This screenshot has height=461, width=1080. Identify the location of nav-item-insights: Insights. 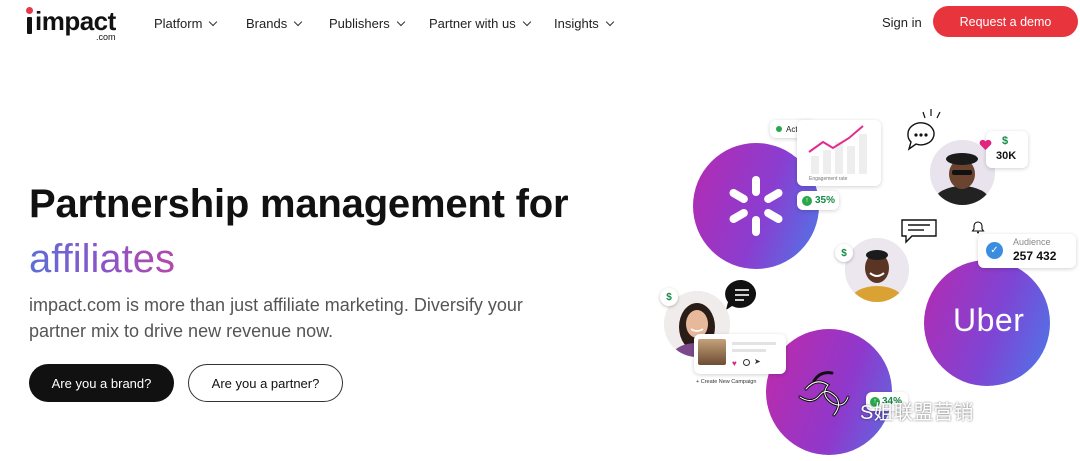
(584, 23).